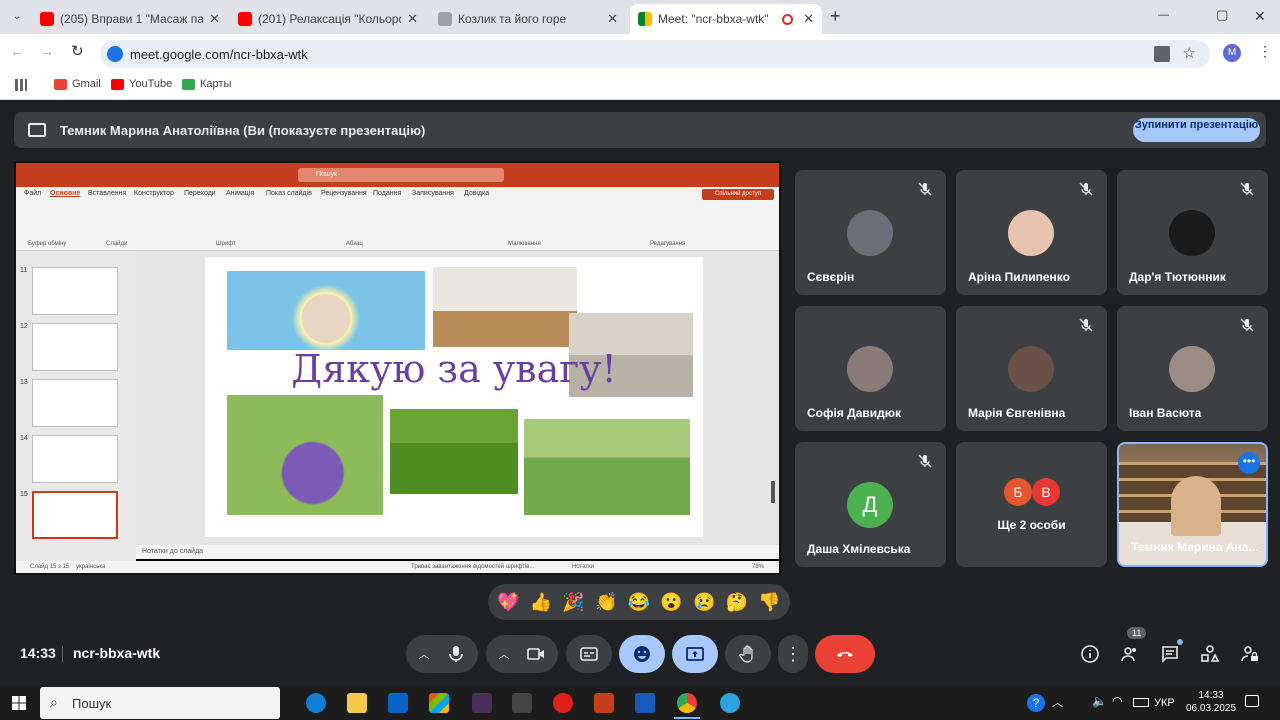  What do you see at coordinates (289, 193) in the screenshot?
I see `pp-ribbon-tab: Показ слайдів` at bounding box center [289, 193].